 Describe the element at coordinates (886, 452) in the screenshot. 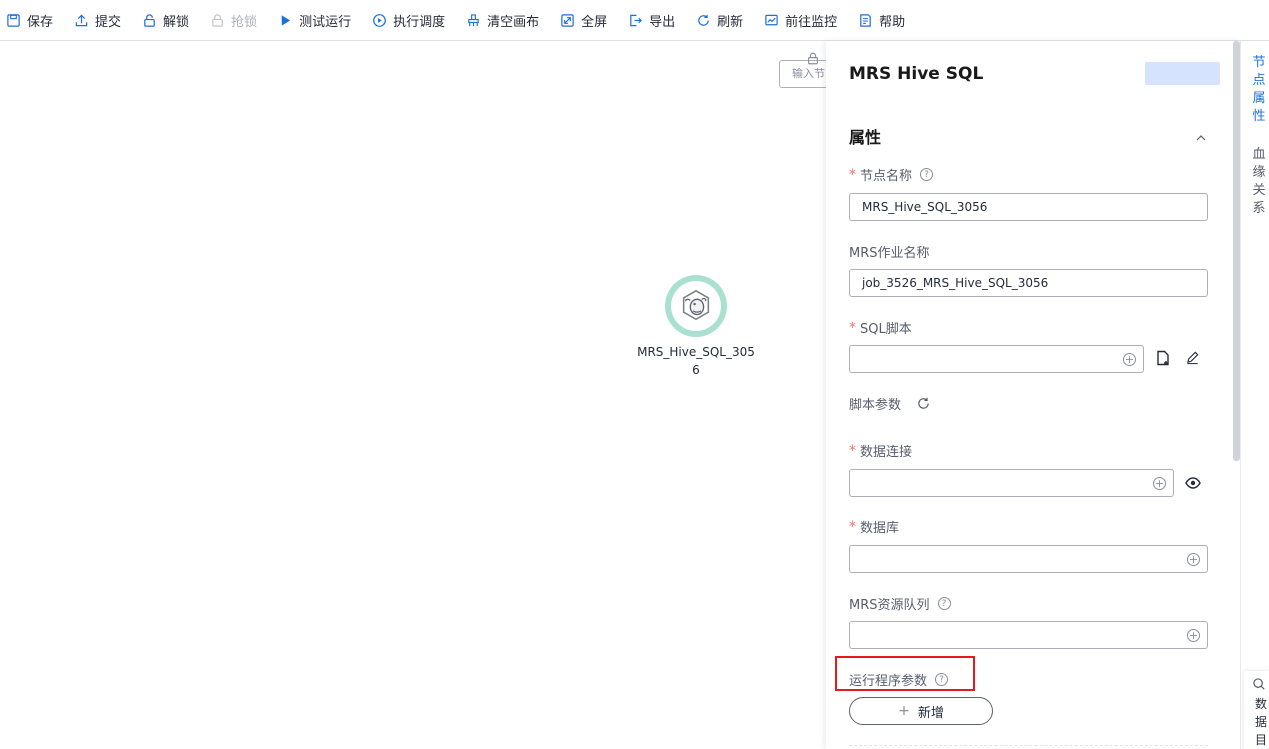

I see `data-connection-text: 数据连接` at that location.